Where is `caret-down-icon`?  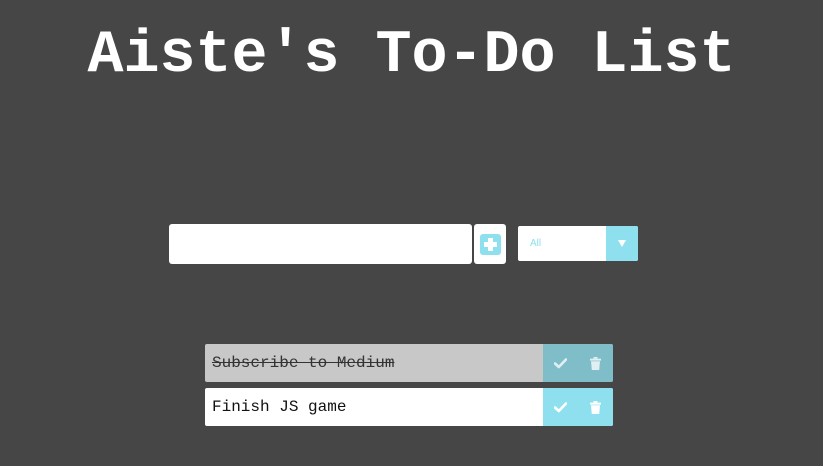
caret-down-icon is located at coordinates (622, 243).